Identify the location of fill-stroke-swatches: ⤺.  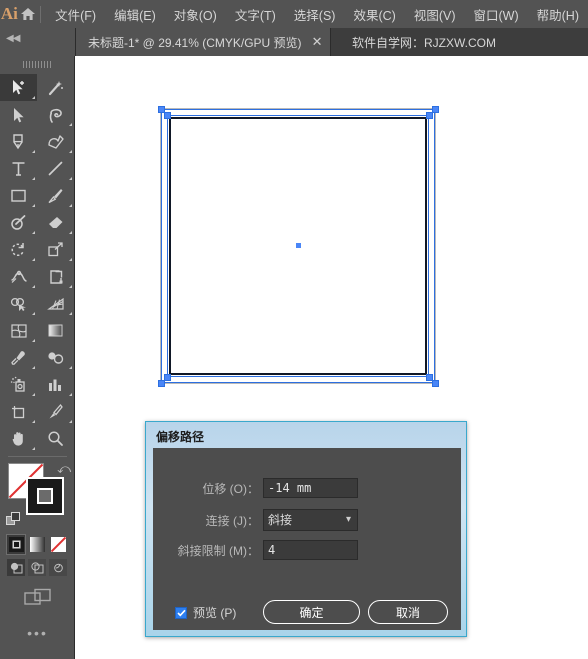
(37, 497).